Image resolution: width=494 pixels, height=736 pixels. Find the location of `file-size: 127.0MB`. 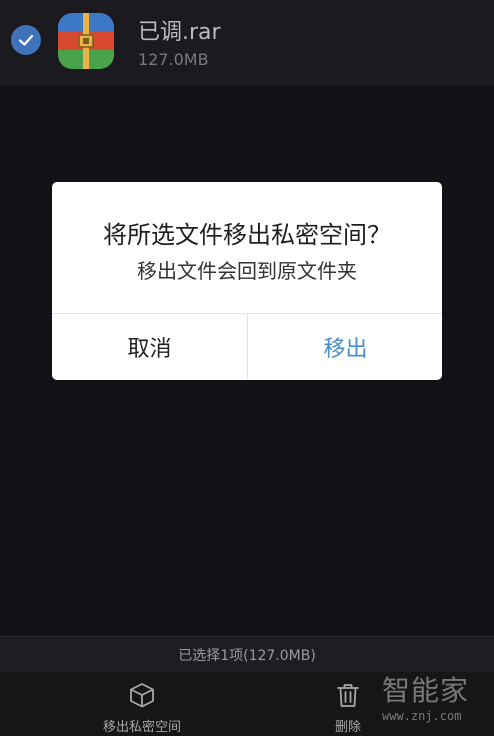

file-size: 127.0MB is located at coordinates (173, 59).